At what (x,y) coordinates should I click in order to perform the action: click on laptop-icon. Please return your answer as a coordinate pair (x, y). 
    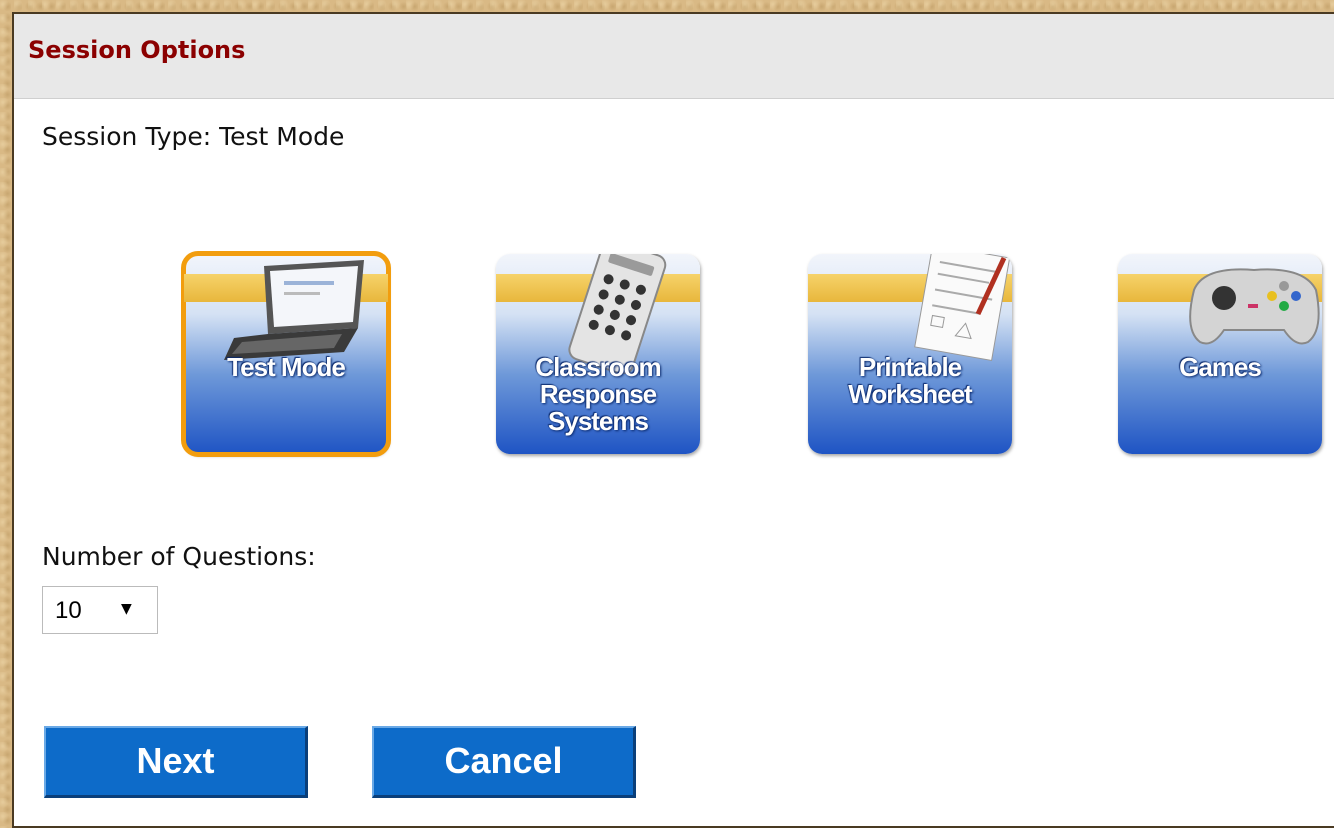
    Looking at the image, I should click on (294, 310).